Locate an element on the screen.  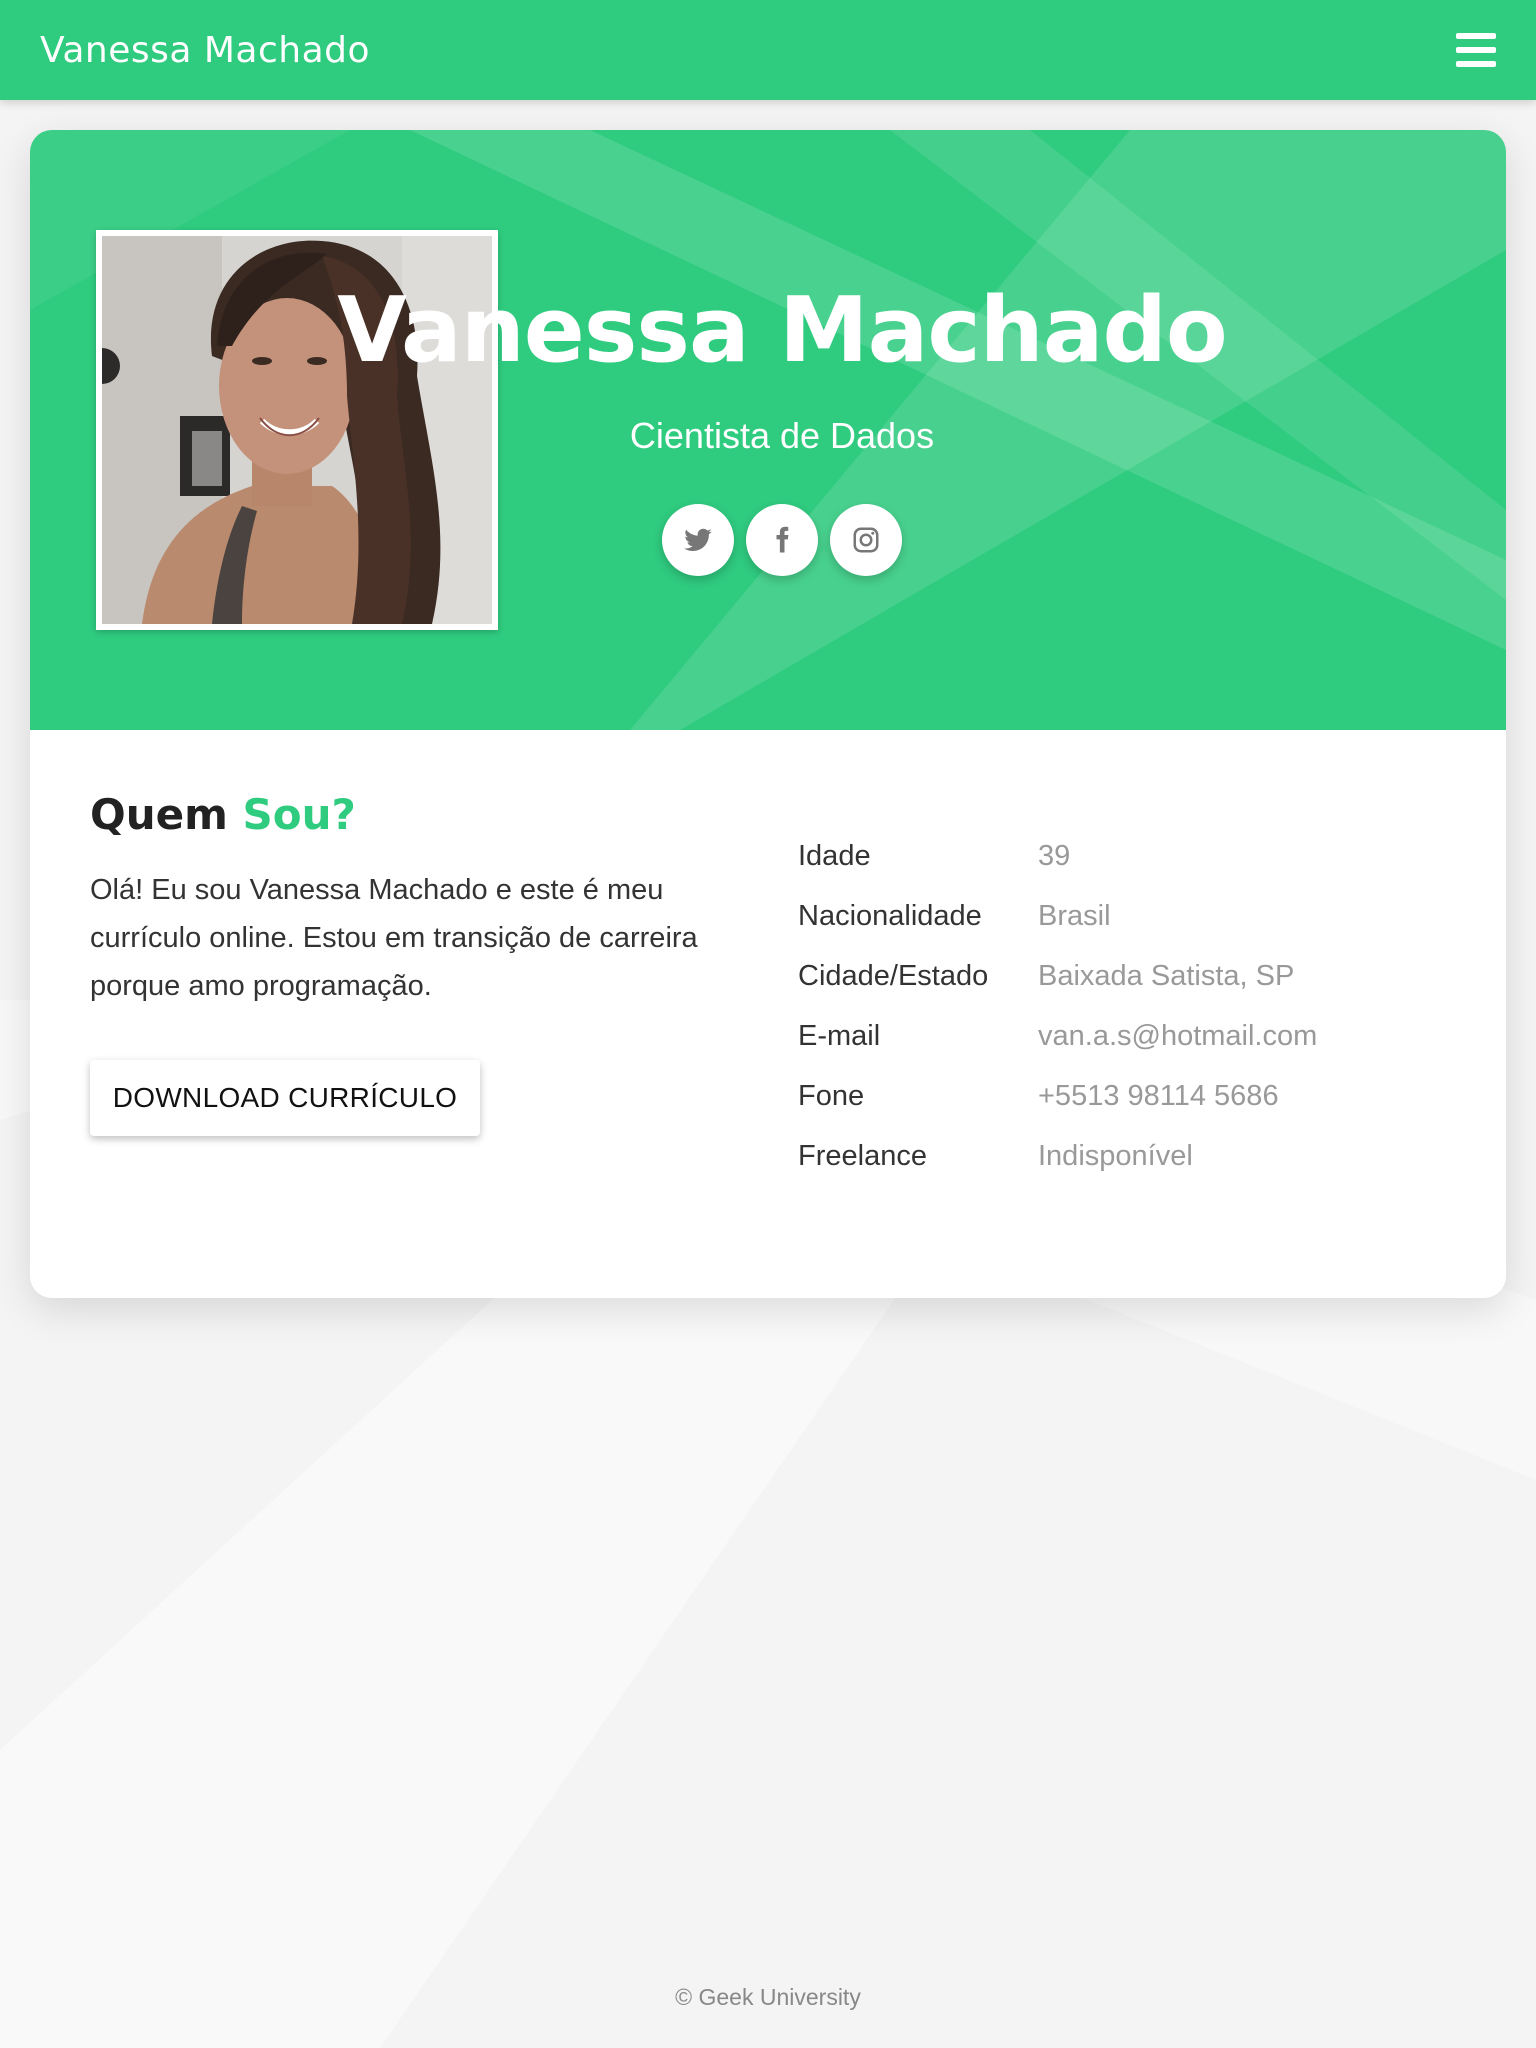
about-heading-accent: Sou? is located at coordinates (299, 814).